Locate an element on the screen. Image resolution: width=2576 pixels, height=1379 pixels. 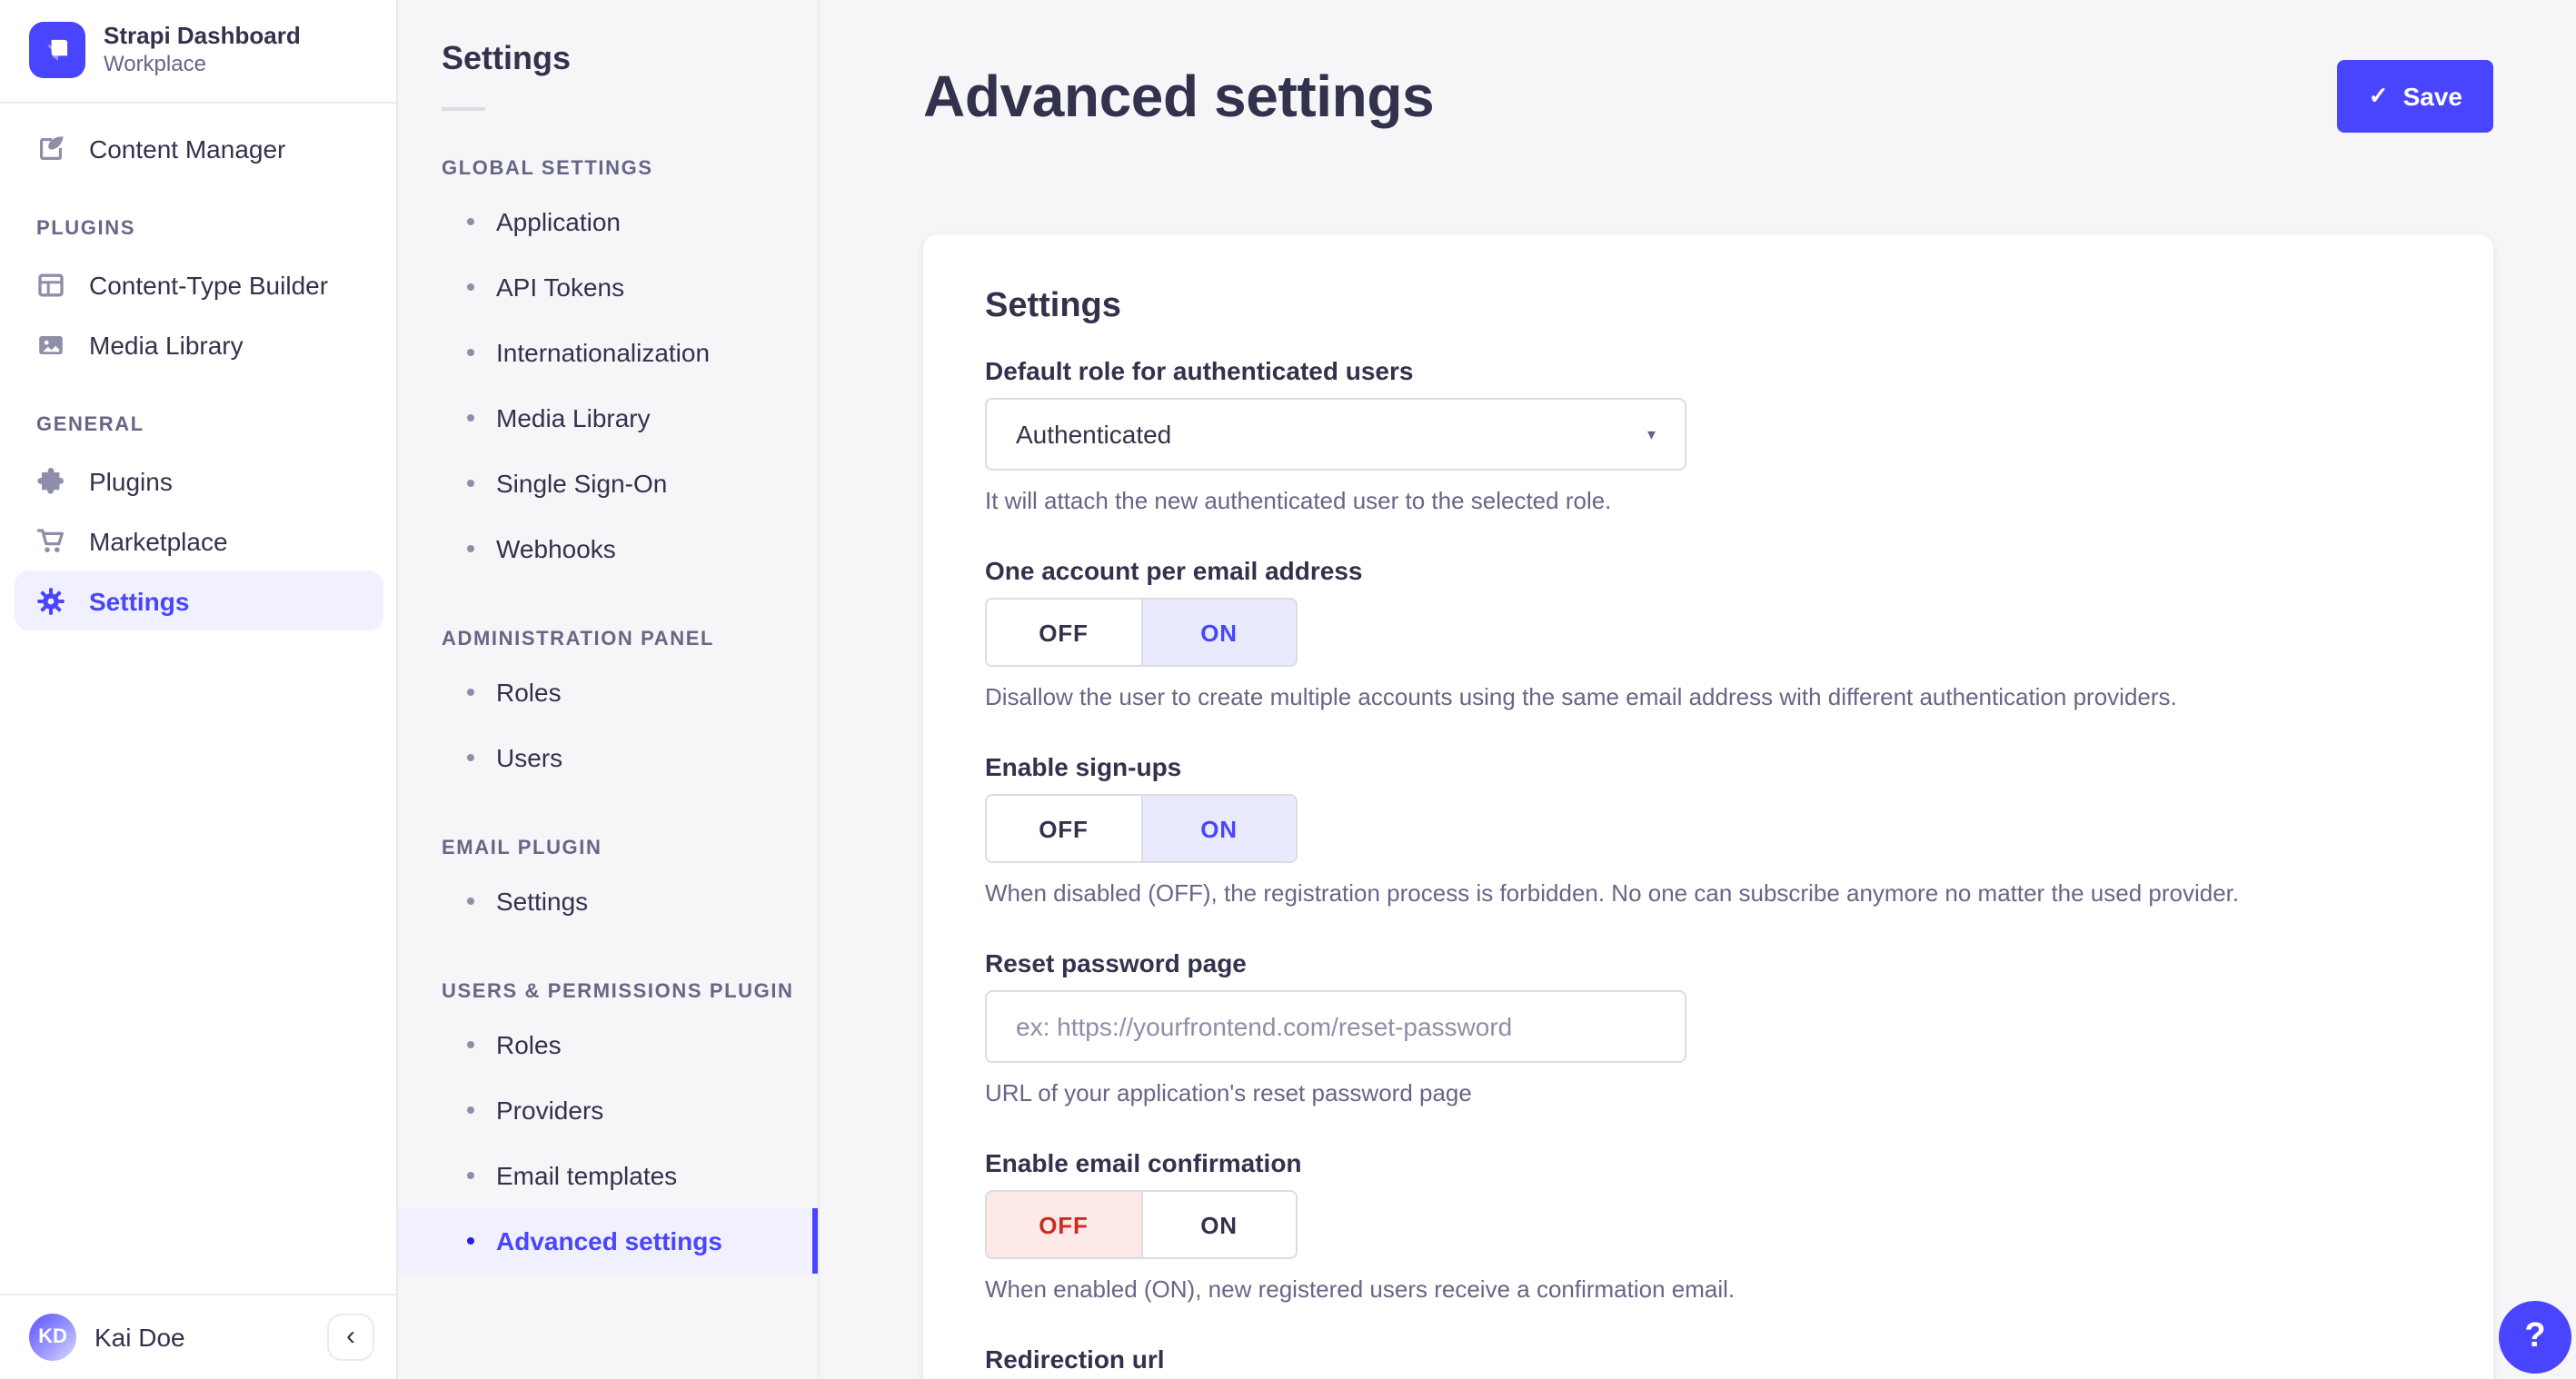
field-redirection-url: Redirection url is located at coordinates (1708, 1361).